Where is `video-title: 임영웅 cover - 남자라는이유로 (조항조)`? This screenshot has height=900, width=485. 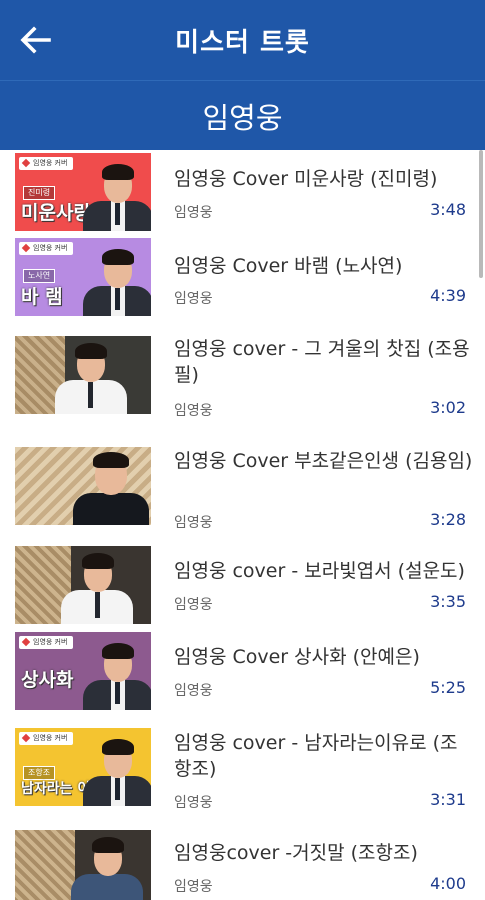 video-title: 임영웅 cover - 남자라는이유로 (조항조) is located at coordinates (324, 756).